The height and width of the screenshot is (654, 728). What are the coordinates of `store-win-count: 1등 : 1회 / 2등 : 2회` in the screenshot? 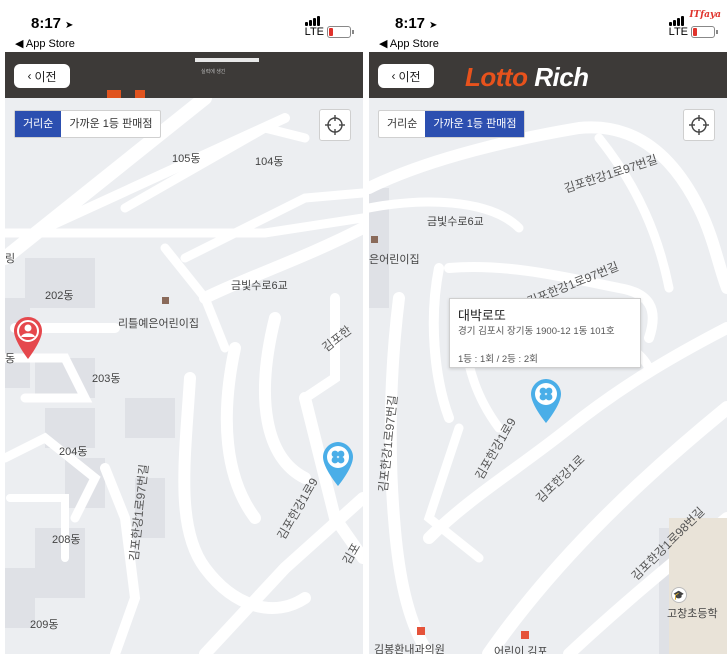 It's located at (498, 359).